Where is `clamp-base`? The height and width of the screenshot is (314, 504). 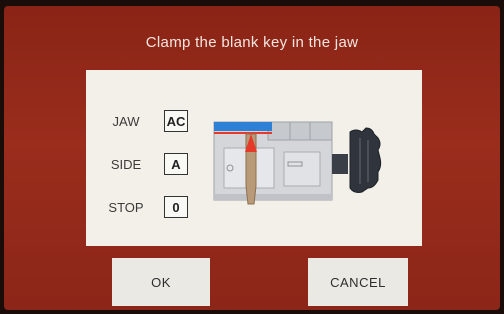 clamp-base is located at coordinates (273, 197).